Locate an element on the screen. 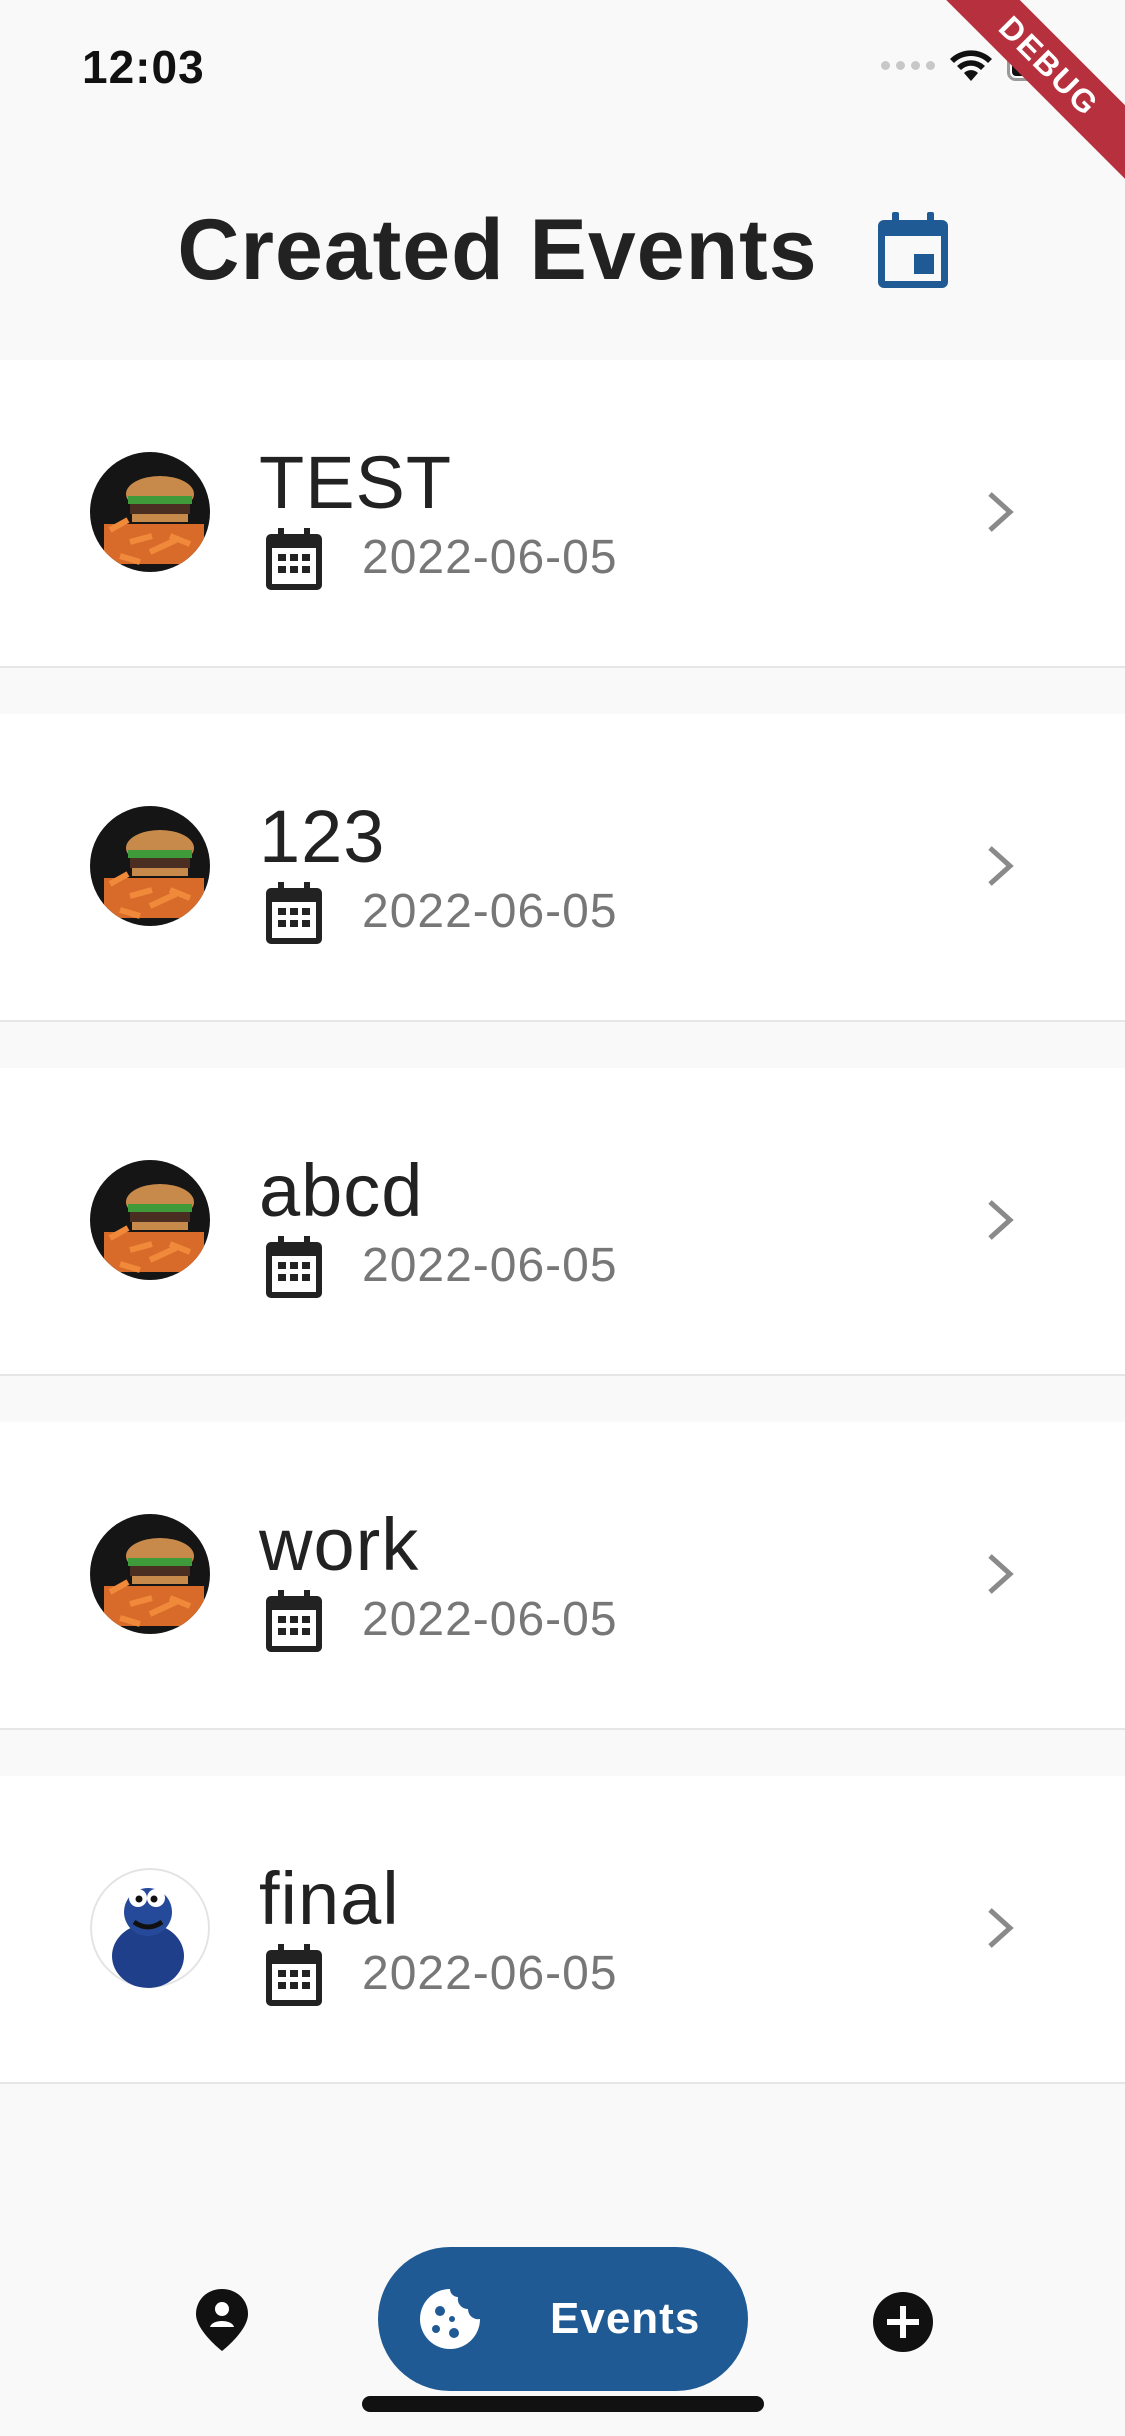 The height and width of the screenshot is (2436, 1125). location-person-icon is located at coordinates (222, 2320).